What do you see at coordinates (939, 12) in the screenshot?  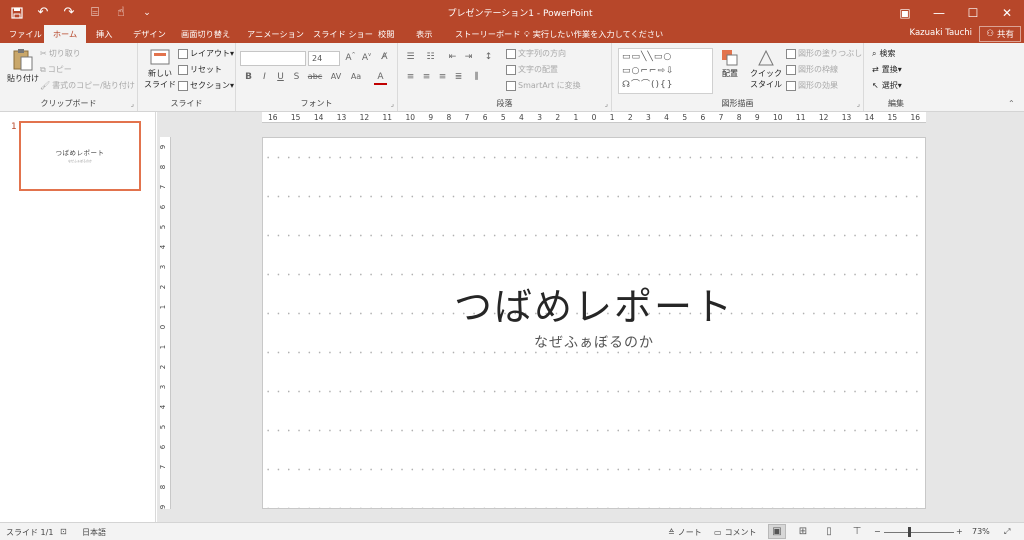 I see `minimize-icon: —` at bounding box center [939, 12].